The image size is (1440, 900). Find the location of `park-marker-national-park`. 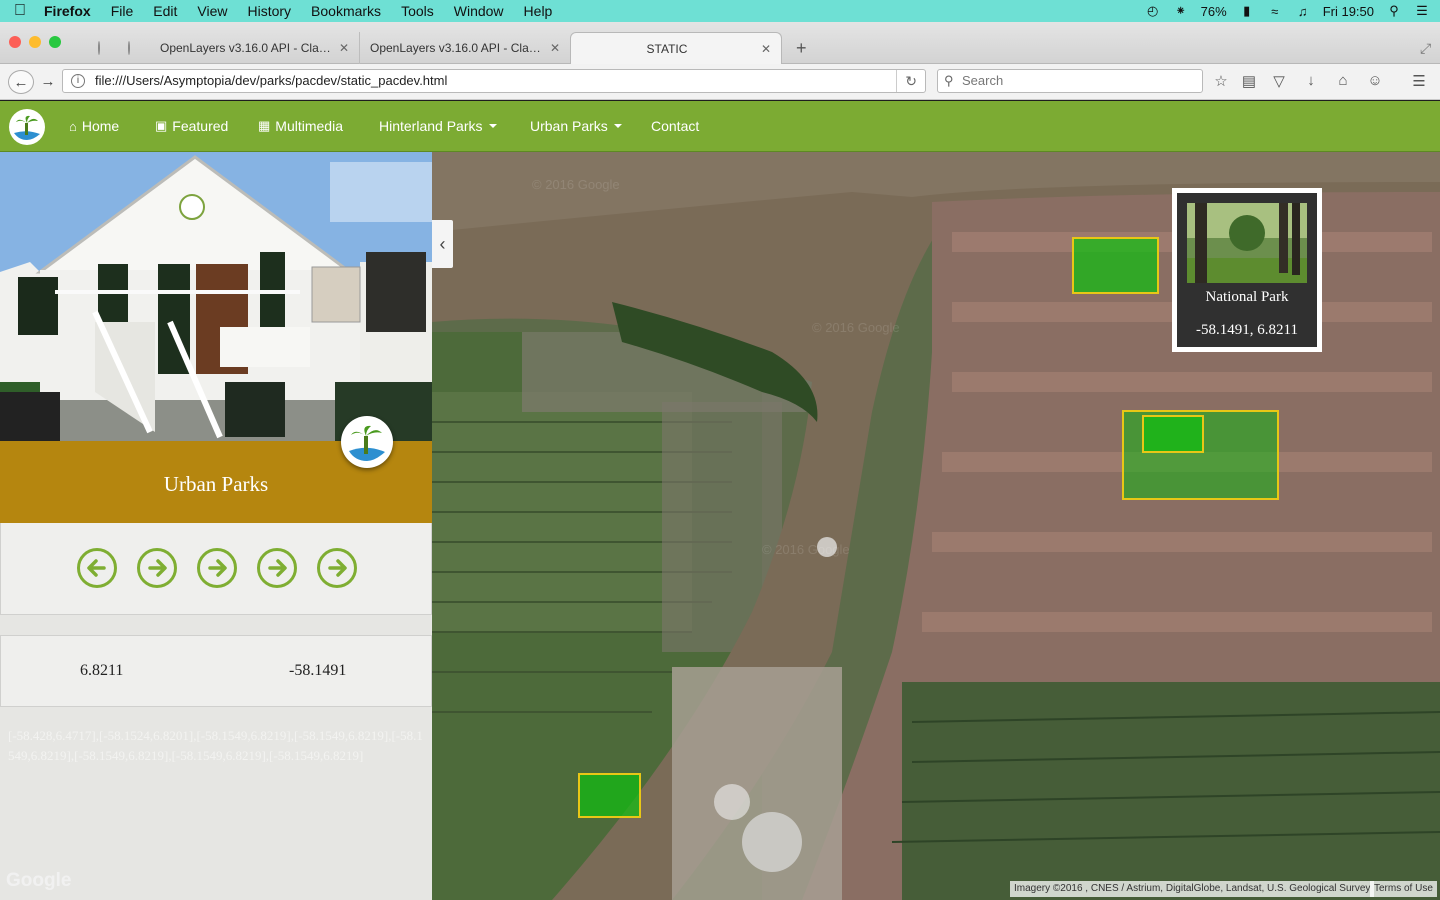

park-marker-national-park is located at coordinates (1115, 265).